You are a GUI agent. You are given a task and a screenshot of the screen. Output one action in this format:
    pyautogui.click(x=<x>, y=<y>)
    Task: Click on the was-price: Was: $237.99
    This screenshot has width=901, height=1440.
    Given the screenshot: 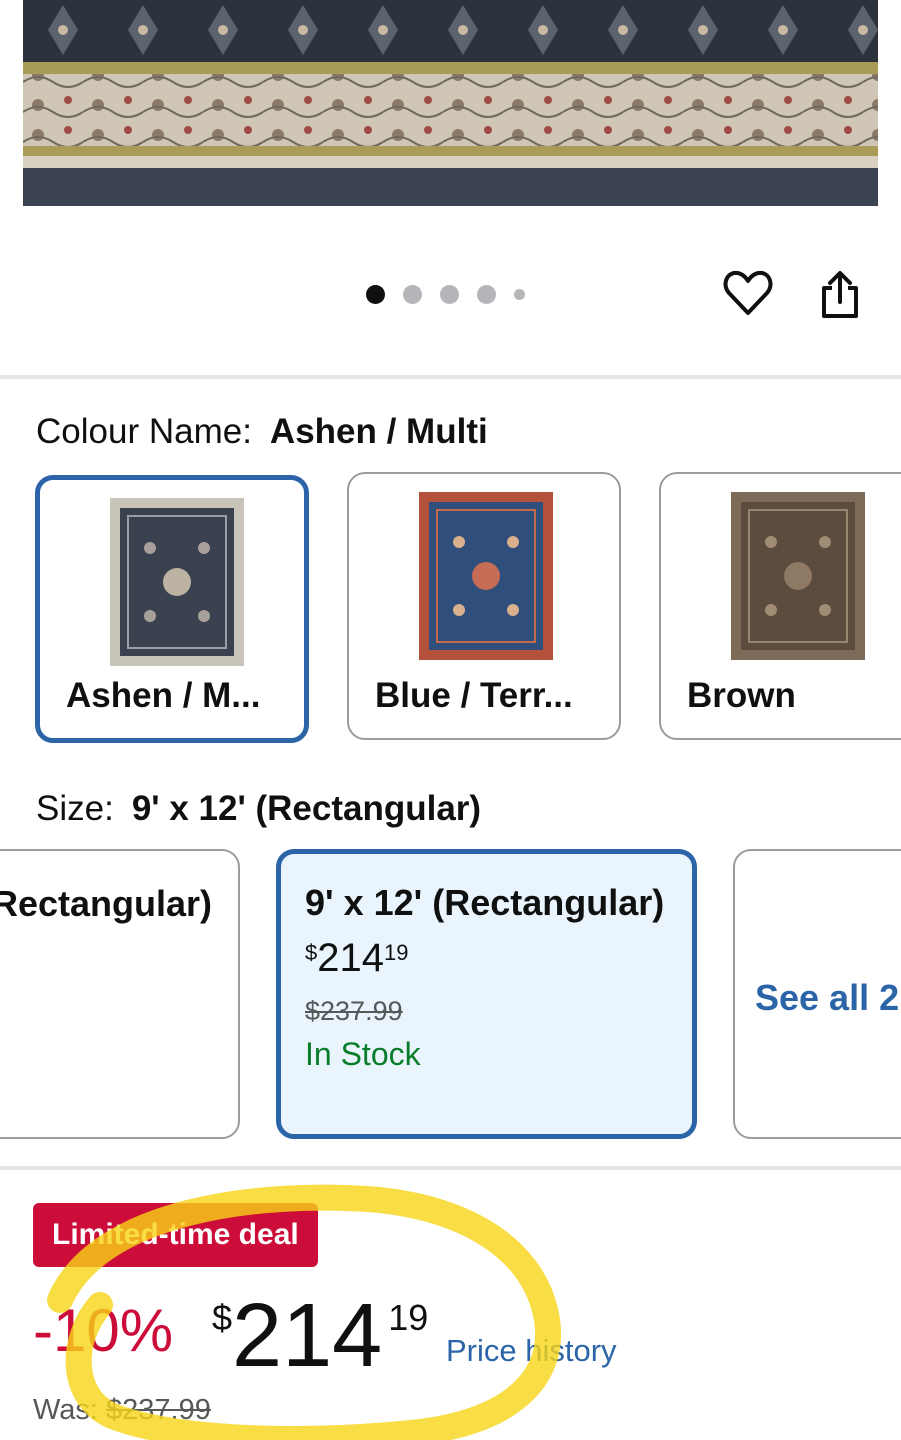 What is the action you would take?
    pyautogui.click(x=122, y=1410)
    